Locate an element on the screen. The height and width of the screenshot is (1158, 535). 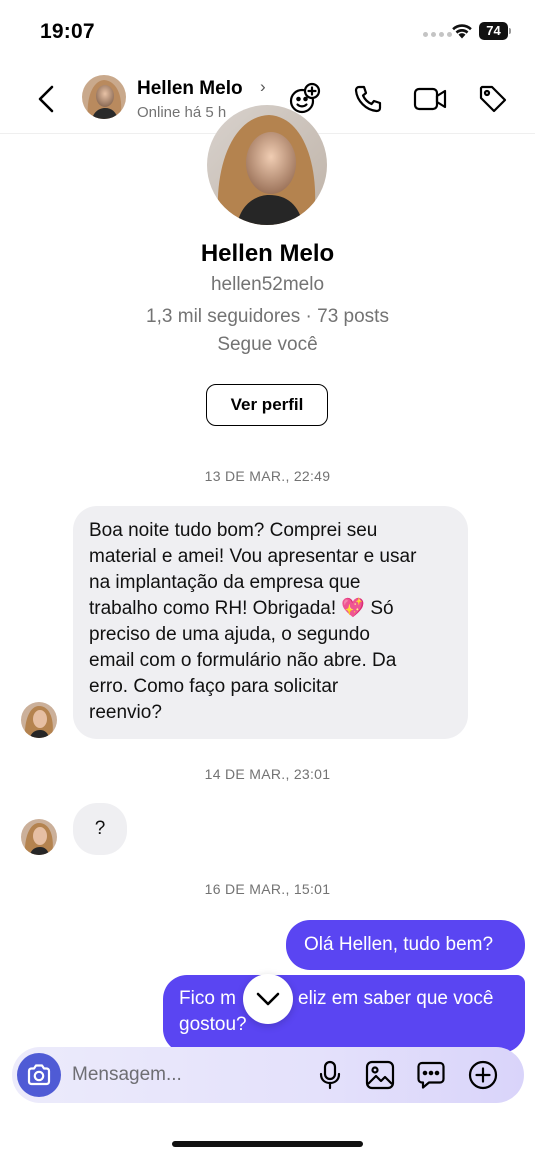
more-options-button is located at coordinates (483, 1075).